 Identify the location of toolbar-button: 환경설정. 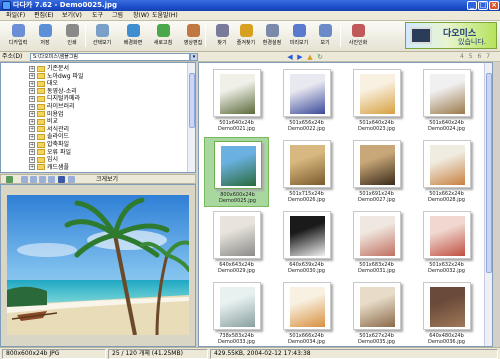
(272, 37).